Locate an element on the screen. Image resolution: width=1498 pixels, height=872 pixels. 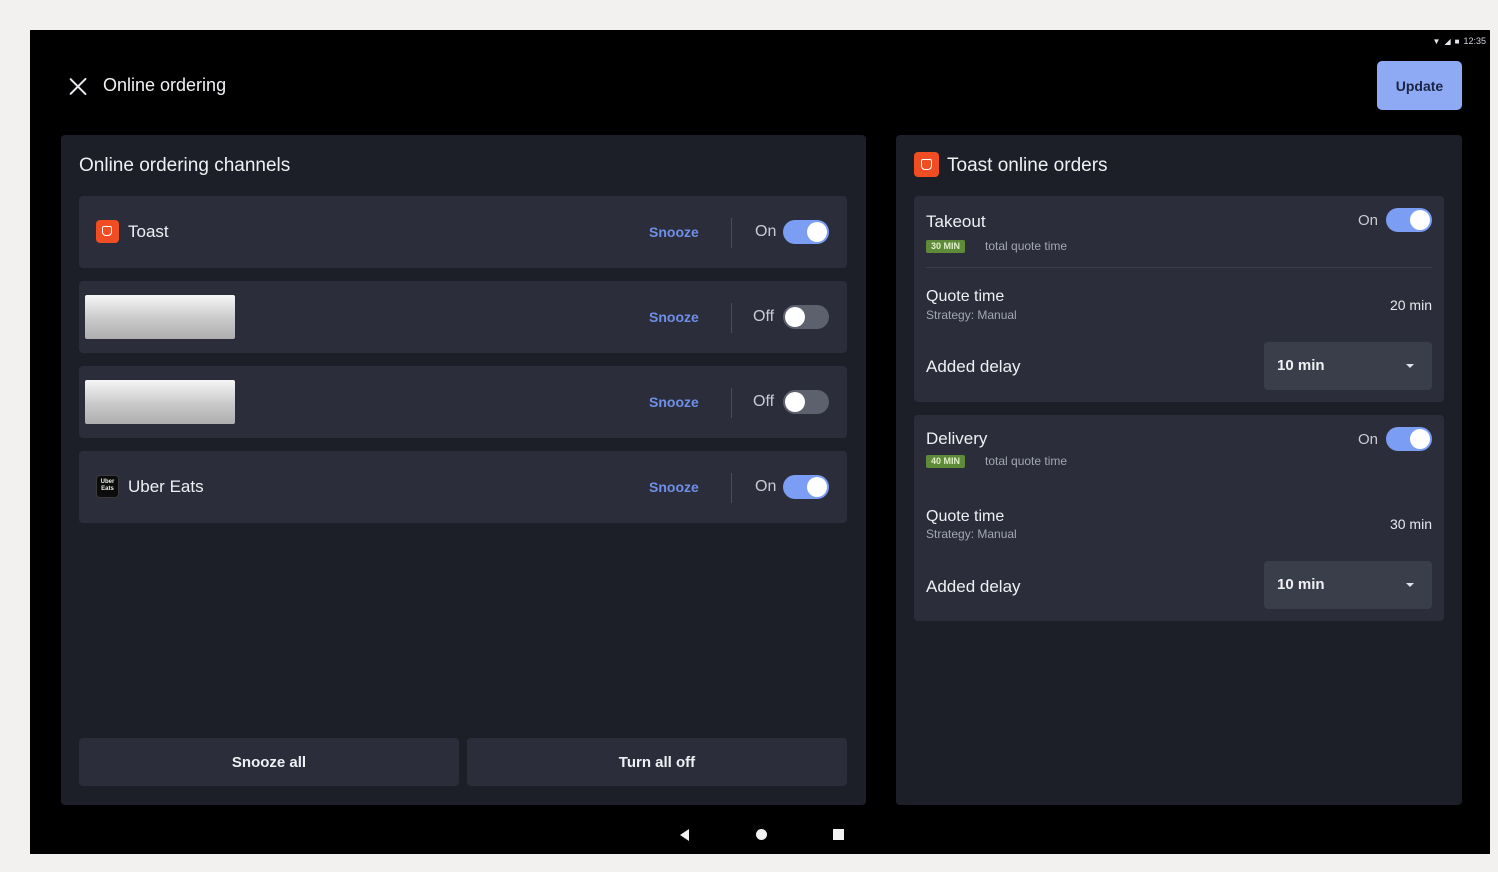
channel-row-partner-2: Snooze Off is located at coordinates (463, 402).